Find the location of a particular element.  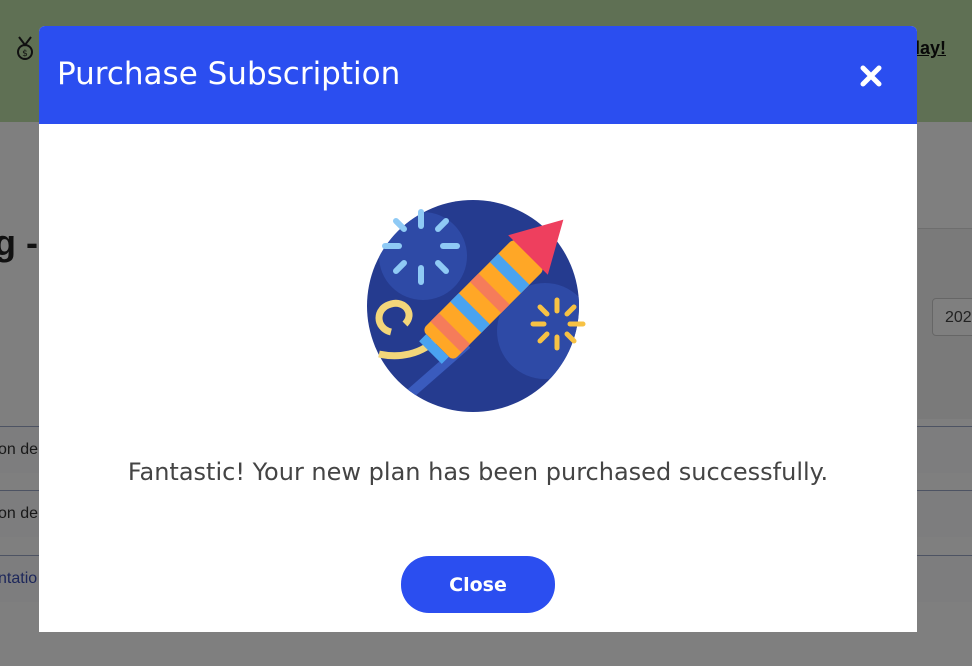

modal-title: Purchase Subscription is located at coordinates (229, 74).